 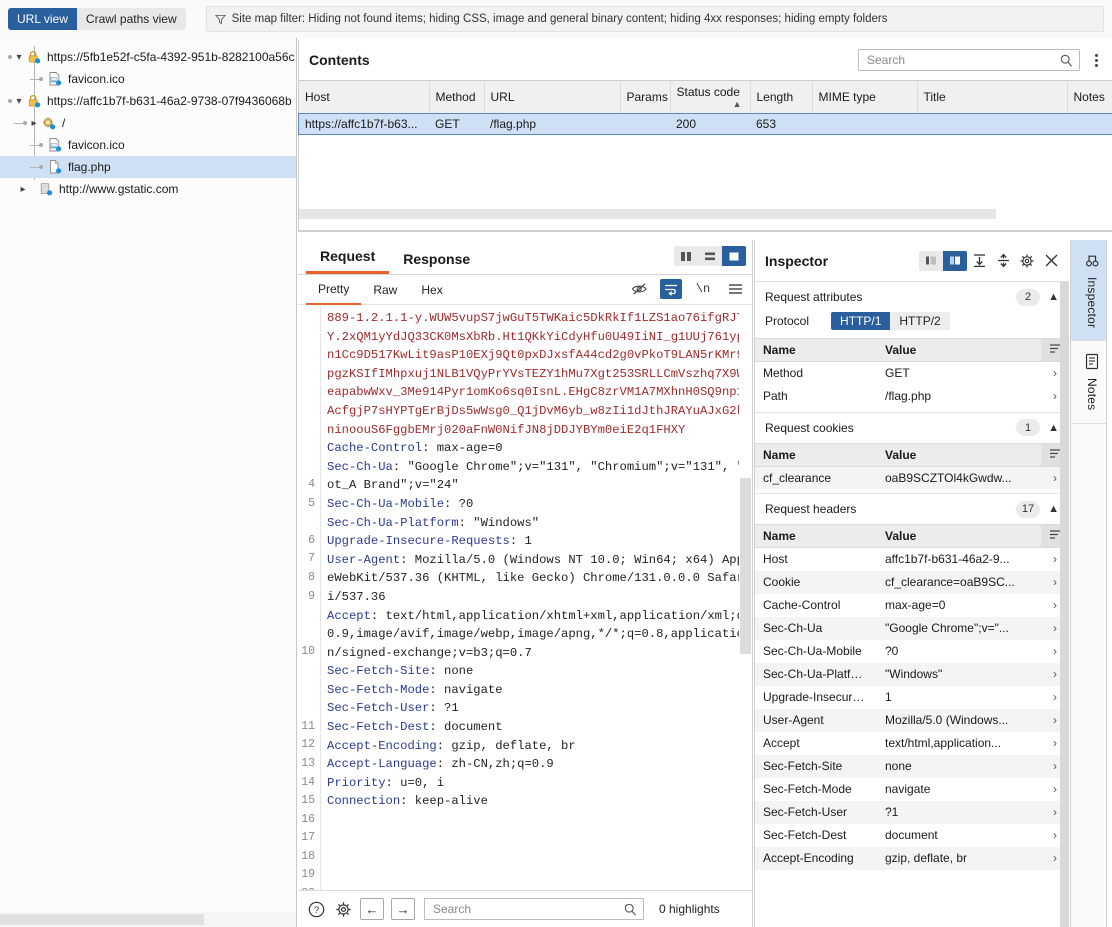 I want to click on table-row: Sec-Ch-Ua "Google Chrome";v="... ›, so click(x=912, y=628).